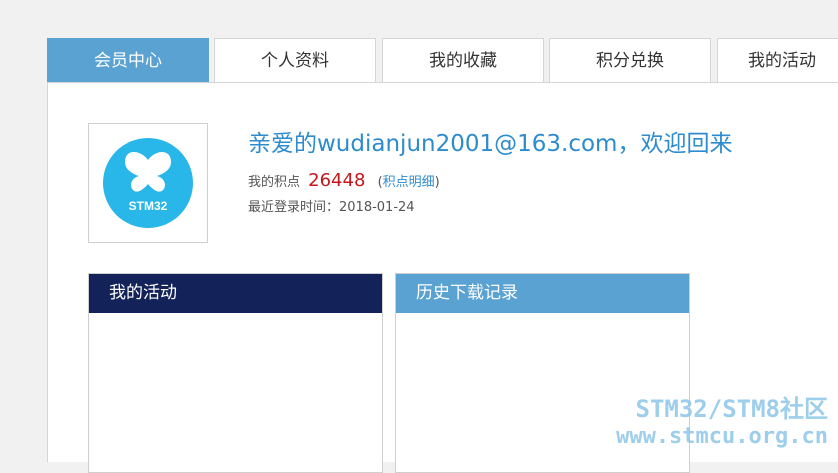  Describe the element at coordinates (722, 436) in the screenshot. I see `watermark-line2: www.stmcu.org.cn` at that location.